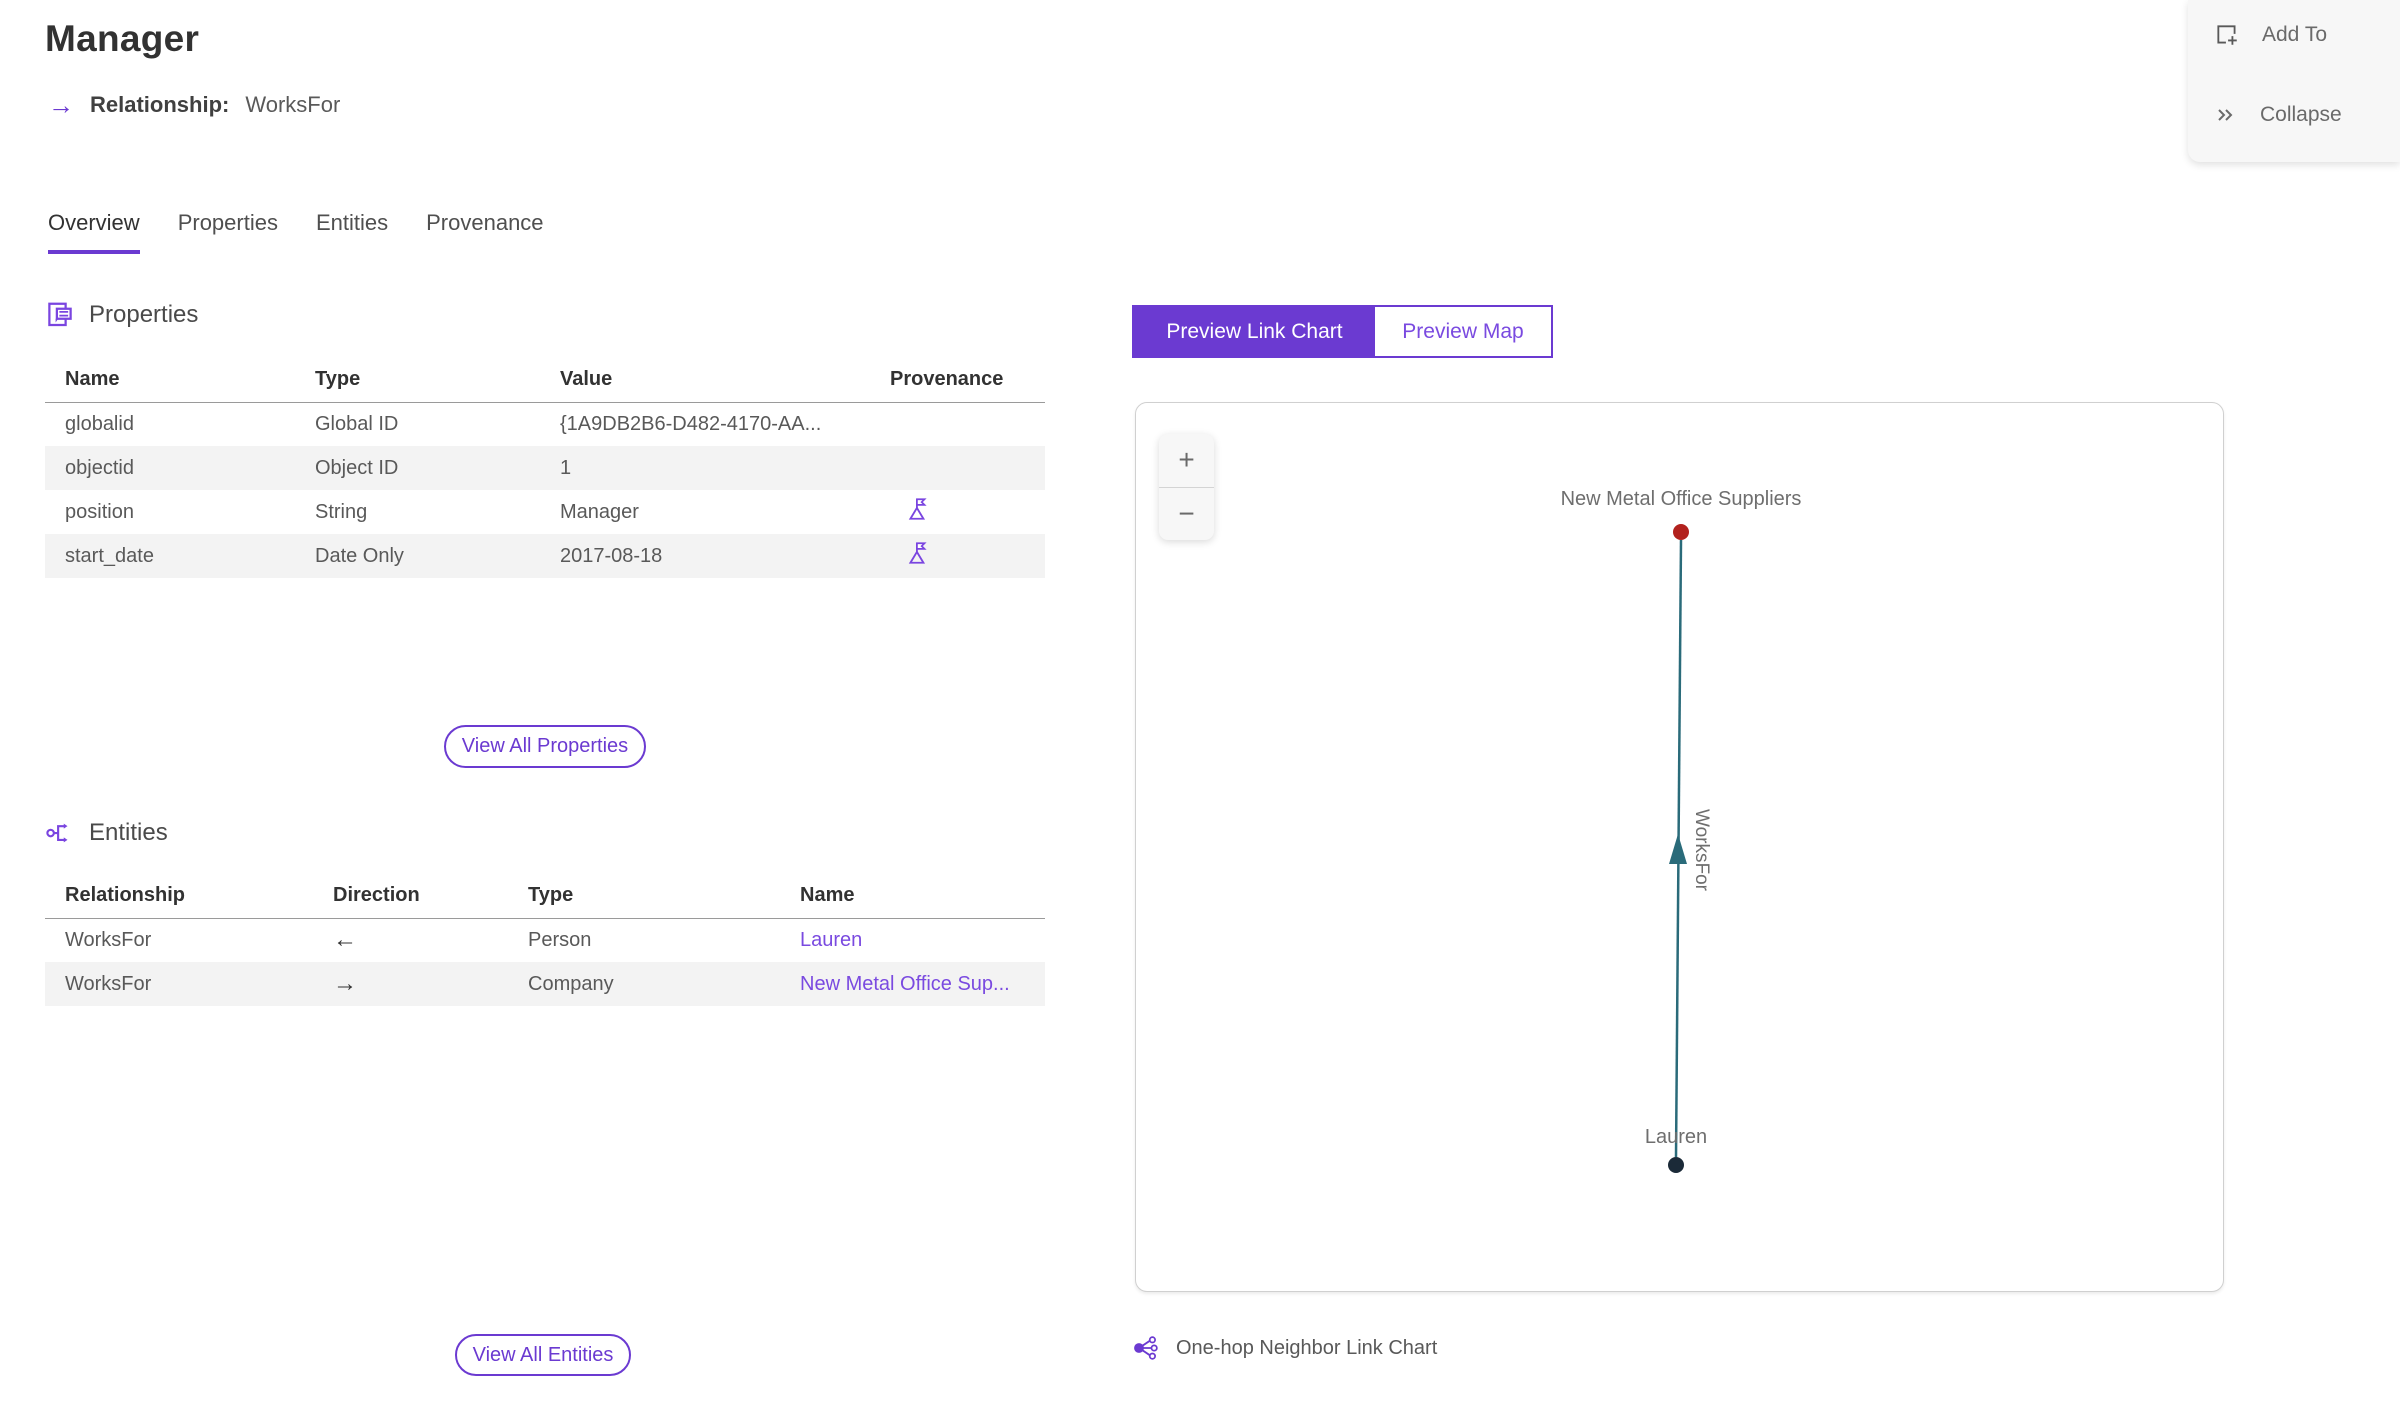 The height and width of the screenshot is (1401, 2400). I want to click on node-person, so click(1676, 1165).